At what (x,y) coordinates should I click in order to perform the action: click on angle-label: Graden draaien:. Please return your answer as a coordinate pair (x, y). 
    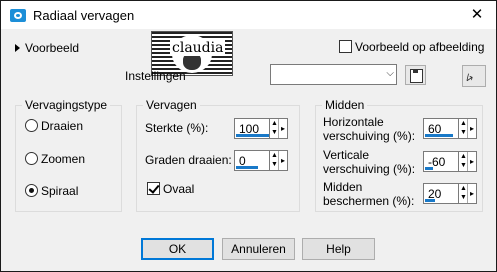
    Looking at the image, I should click on (188, 160).